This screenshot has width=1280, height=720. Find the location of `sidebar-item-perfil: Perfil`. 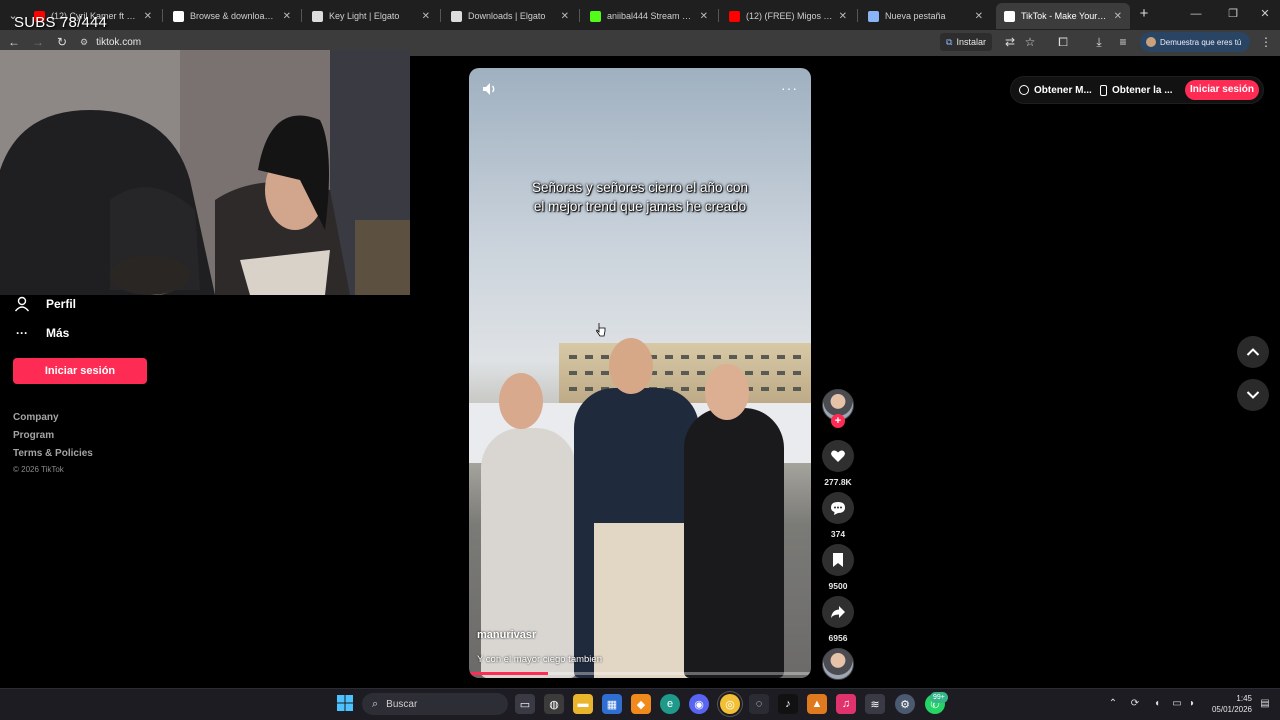

sidebar-item-perfil: Perfil is located at coordinates (45, 304).